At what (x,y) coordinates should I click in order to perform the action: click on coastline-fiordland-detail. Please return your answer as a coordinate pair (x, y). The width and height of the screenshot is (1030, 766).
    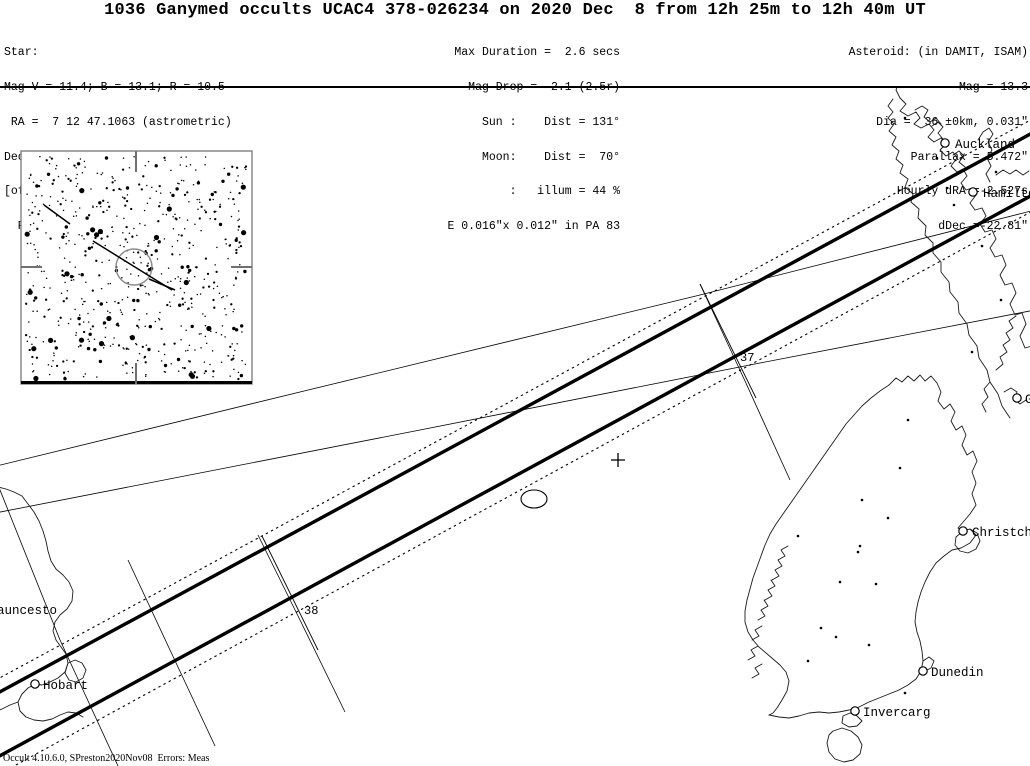
    Looking at the image, I should click on (768, 612).